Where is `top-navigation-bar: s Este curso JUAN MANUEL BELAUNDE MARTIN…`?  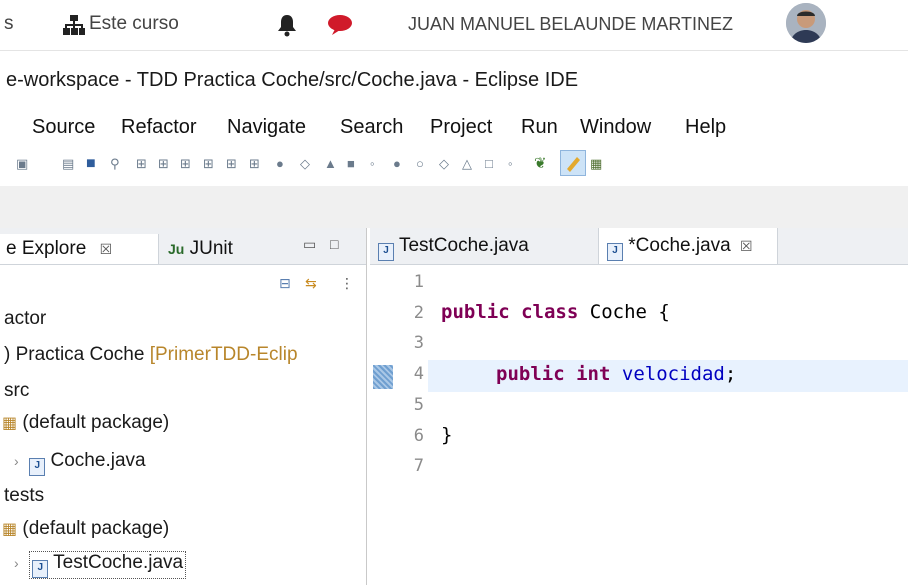 top-navigation-bar: s Este curso JUAN MANUEL BELAUNDE MARTIN… is located at coordinates (454, 25).